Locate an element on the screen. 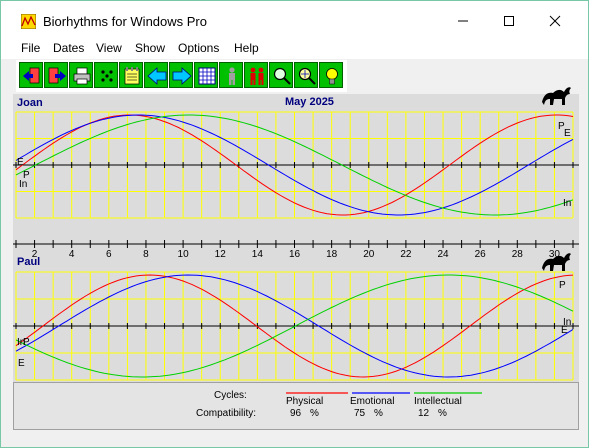 This screenshot has width=589, height=448. compat-emotional-unit: % is located at coordinates (378, 413).